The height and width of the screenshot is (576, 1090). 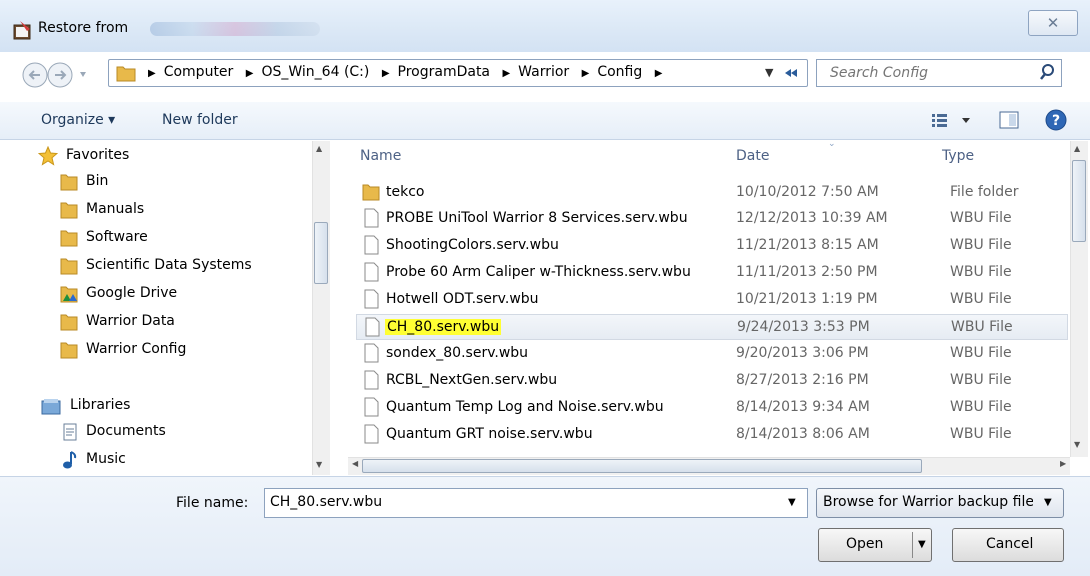 I want to click on organize-button: Organize ▾, so click(x=78, y=120).